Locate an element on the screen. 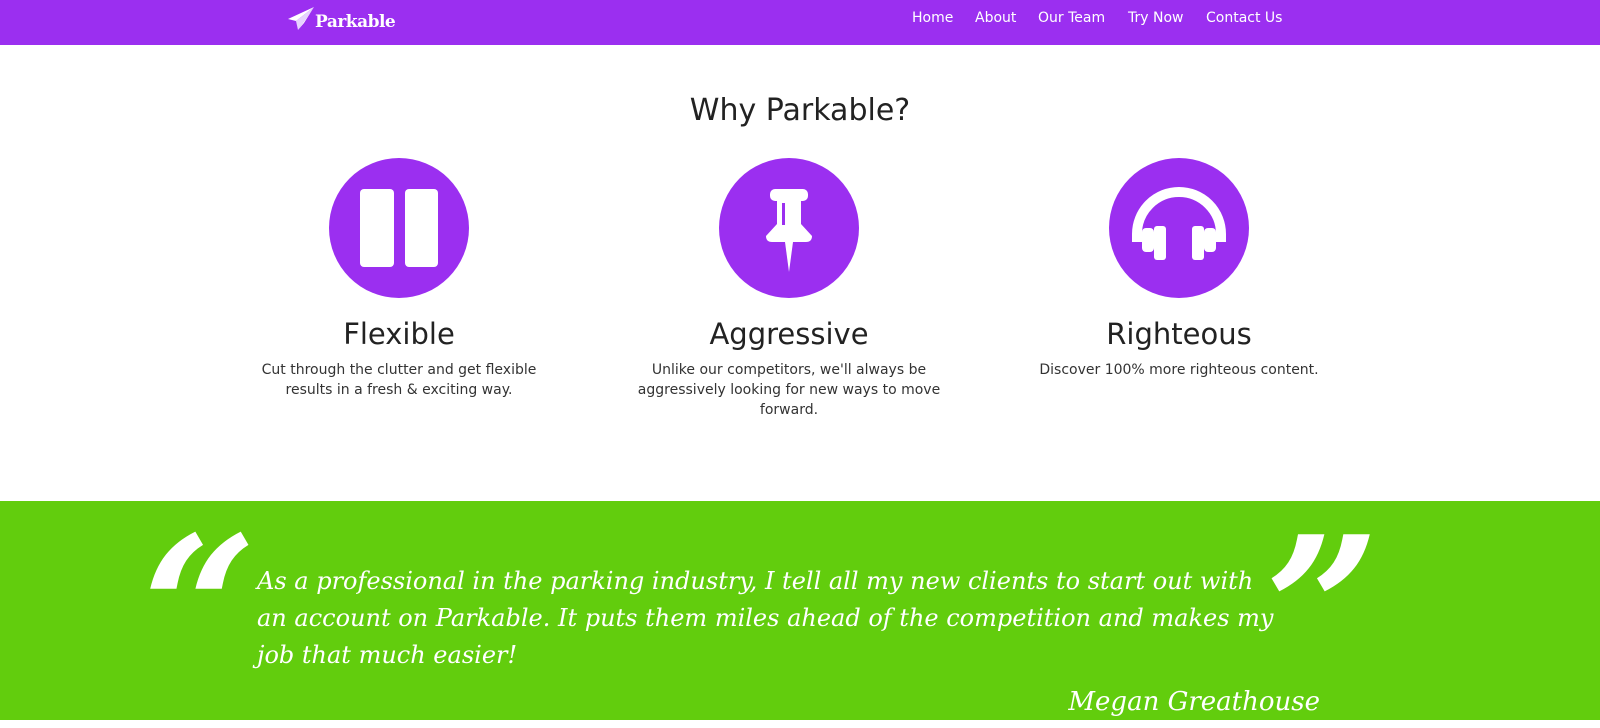 Image resolution: width=1600 pixels, height=728 pixels. section-title: Why Parkable? is located at coordinates (800, 110).